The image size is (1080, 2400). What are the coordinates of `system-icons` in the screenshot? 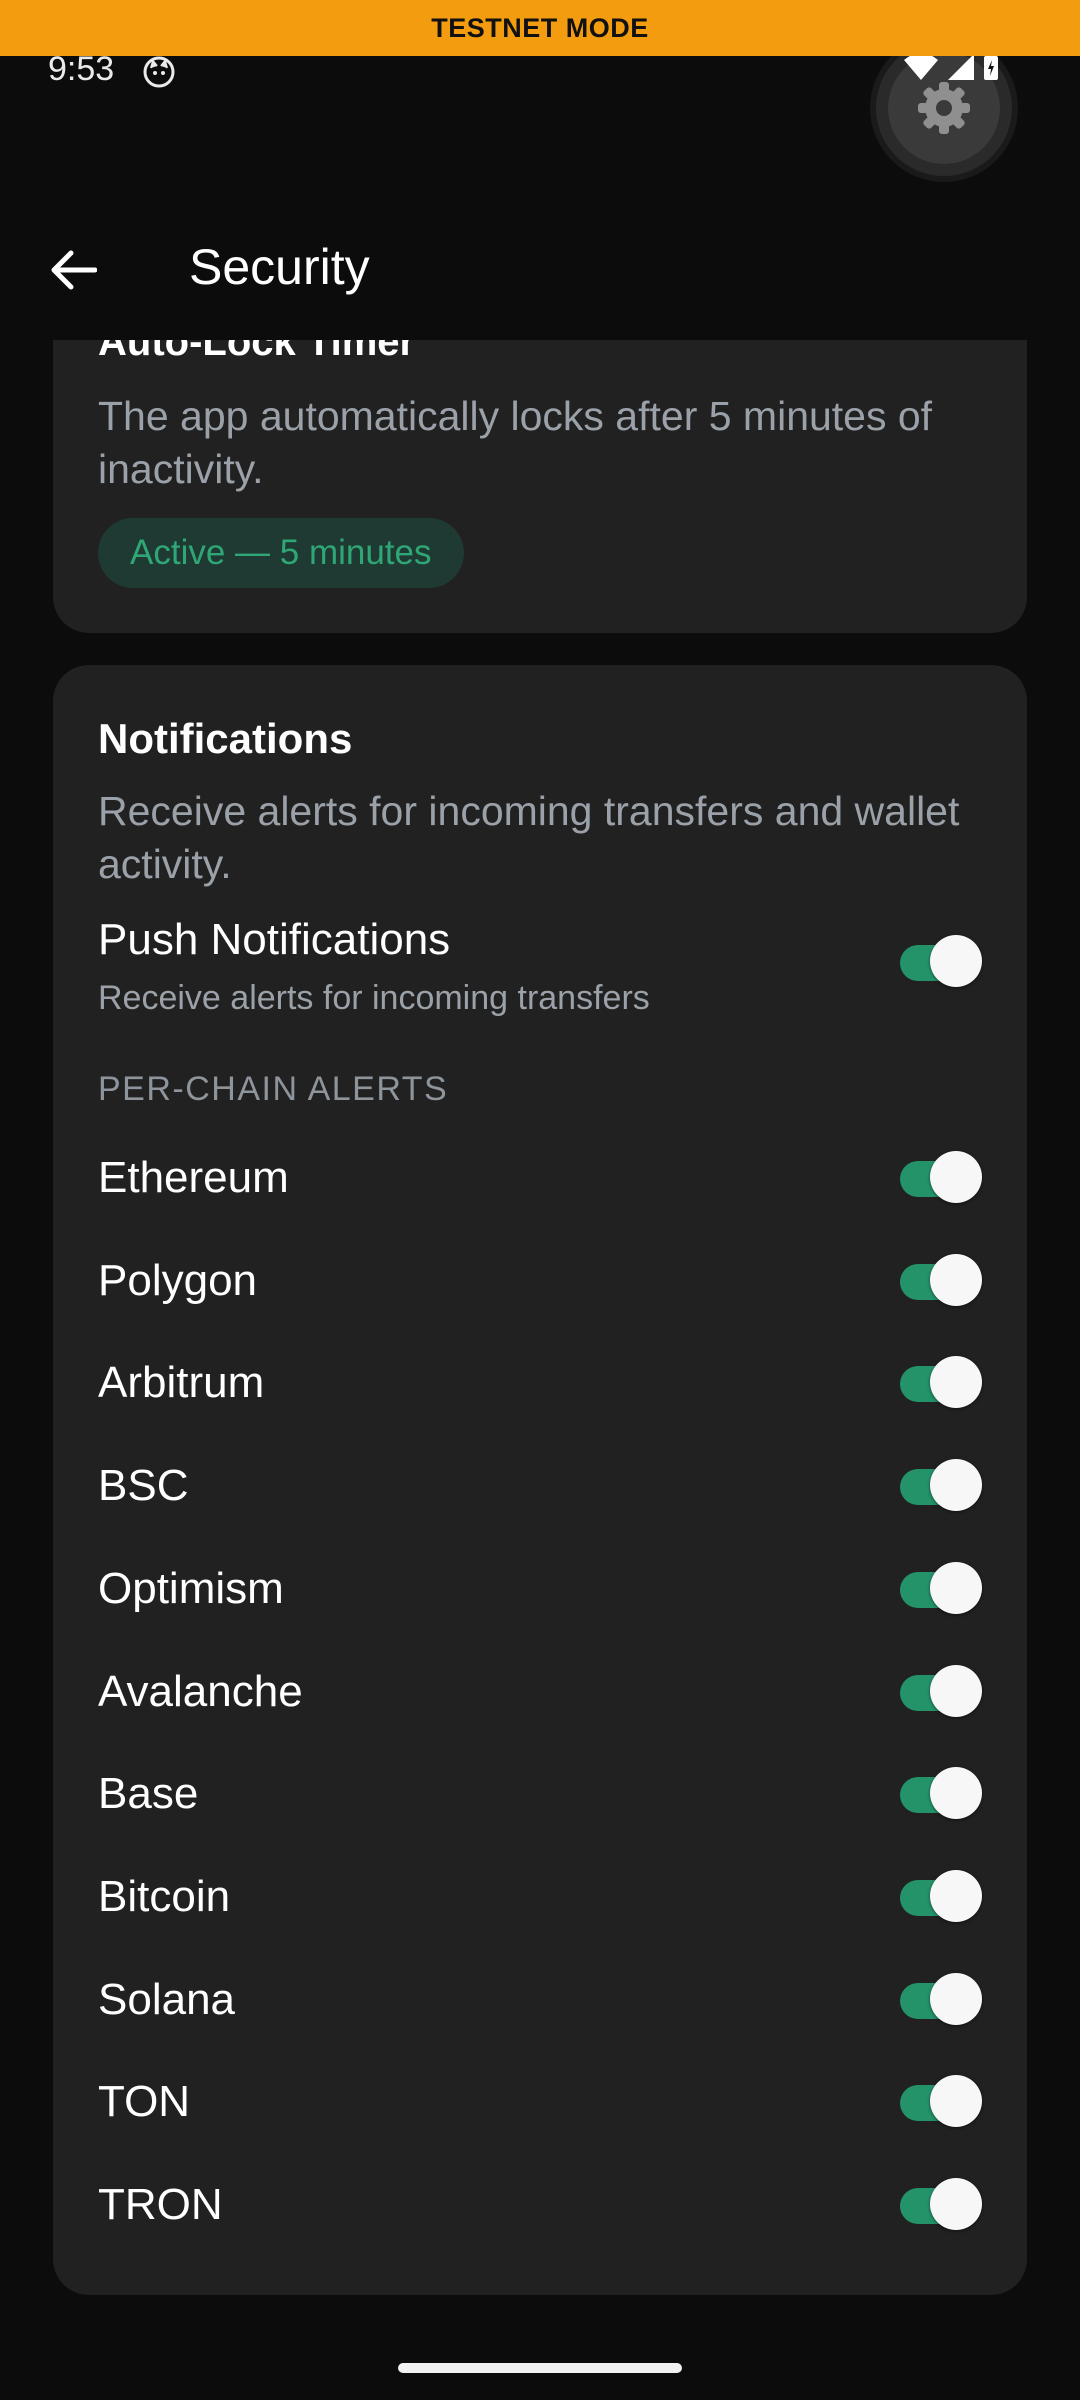 It's located at (951, 67).